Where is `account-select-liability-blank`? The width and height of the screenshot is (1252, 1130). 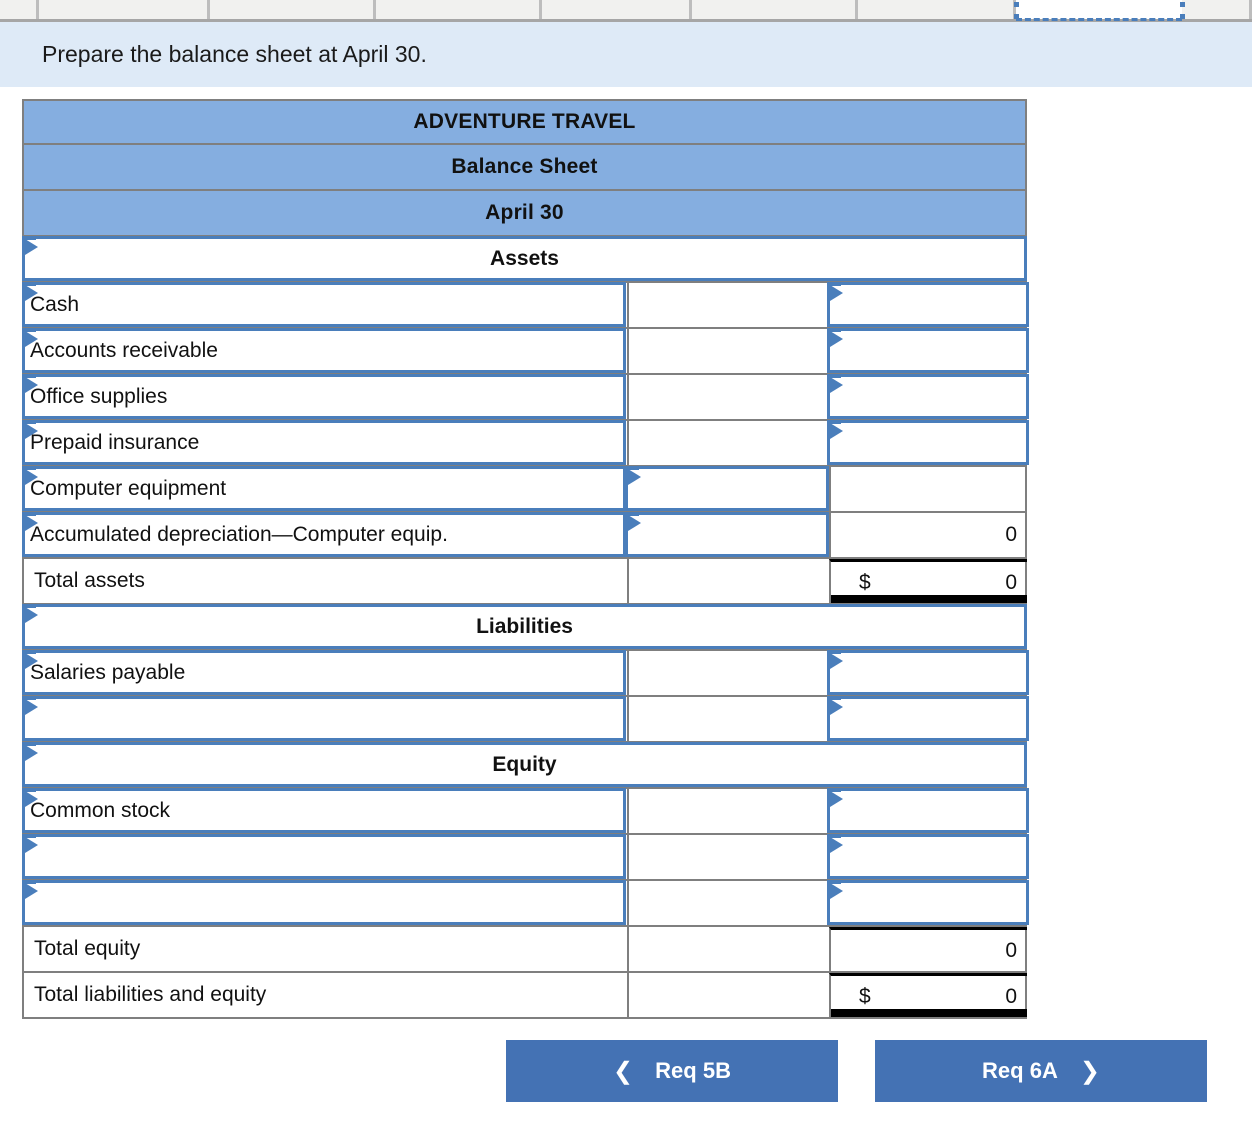 account-select-liability-blank is located at coordinates (324, 718).